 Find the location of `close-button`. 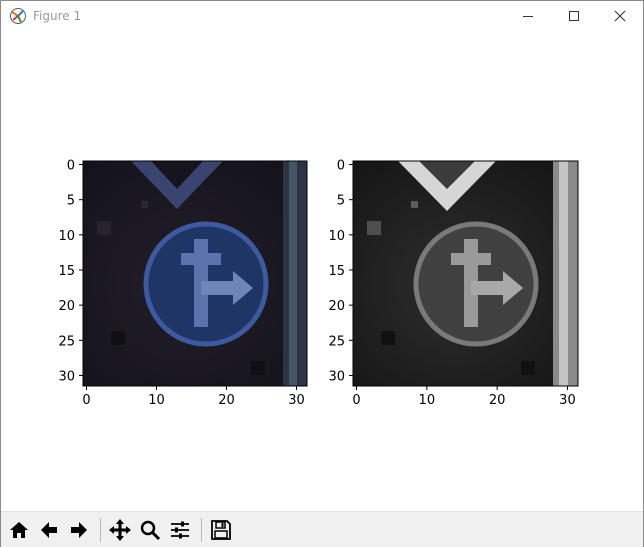

close-button is located at coordinates (620, 16).